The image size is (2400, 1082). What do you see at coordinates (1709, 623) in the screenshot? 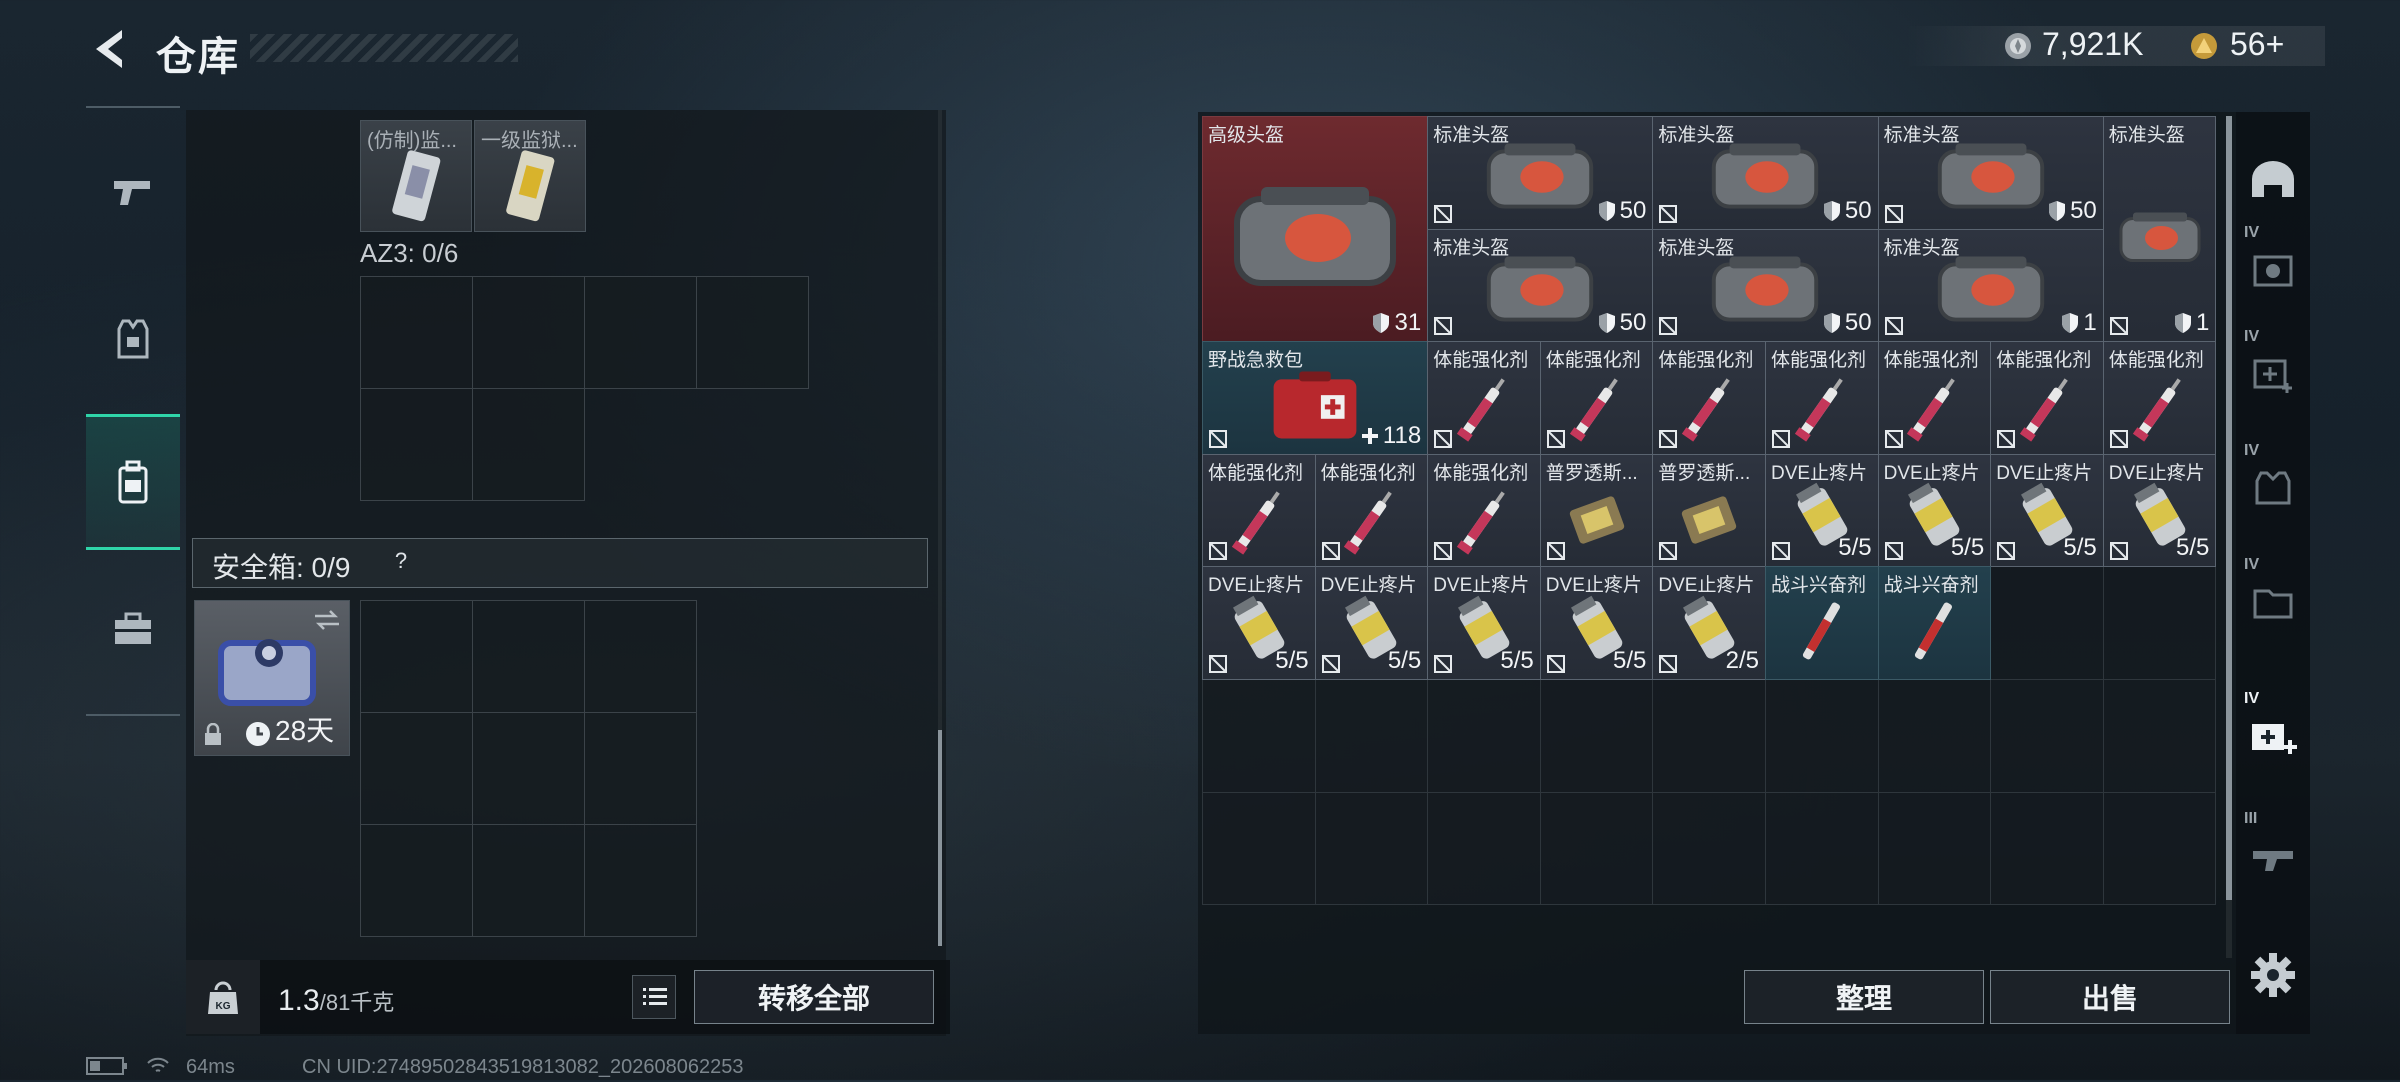
I see `warehouse-item: DVE止疼片 2/5` at bounding box center [1709, 623].